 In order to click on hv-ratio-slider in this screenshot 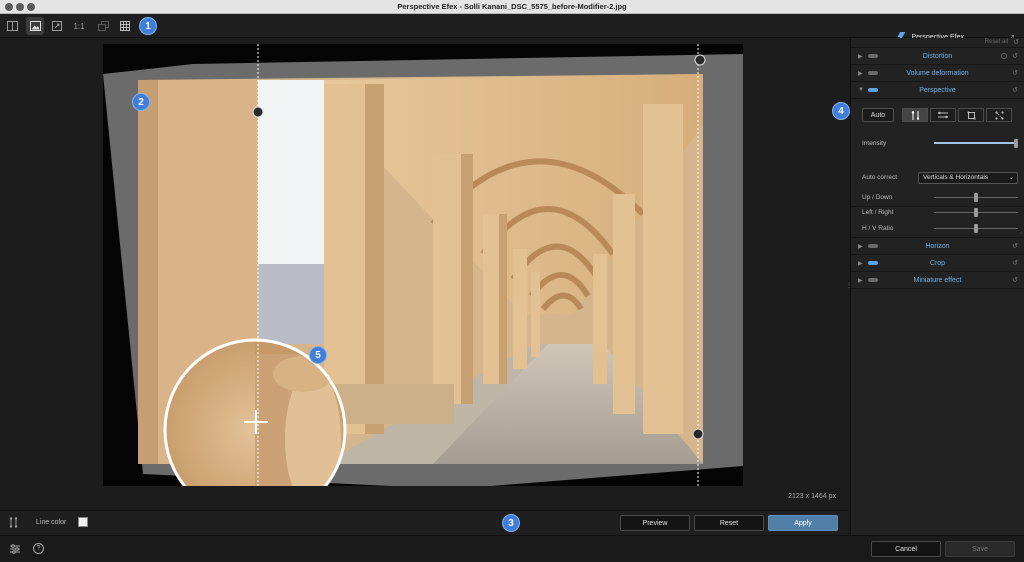, I will do `click(976, 228)`.